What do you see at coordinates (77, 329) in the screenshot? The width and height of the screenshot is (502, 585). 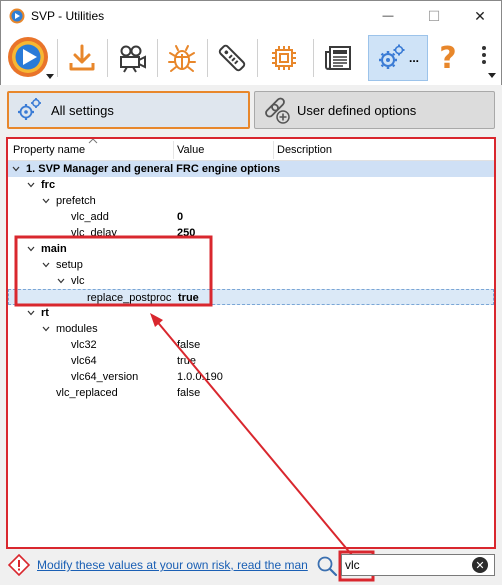 I see `property-name: modules` at bounding box center [77, 329].